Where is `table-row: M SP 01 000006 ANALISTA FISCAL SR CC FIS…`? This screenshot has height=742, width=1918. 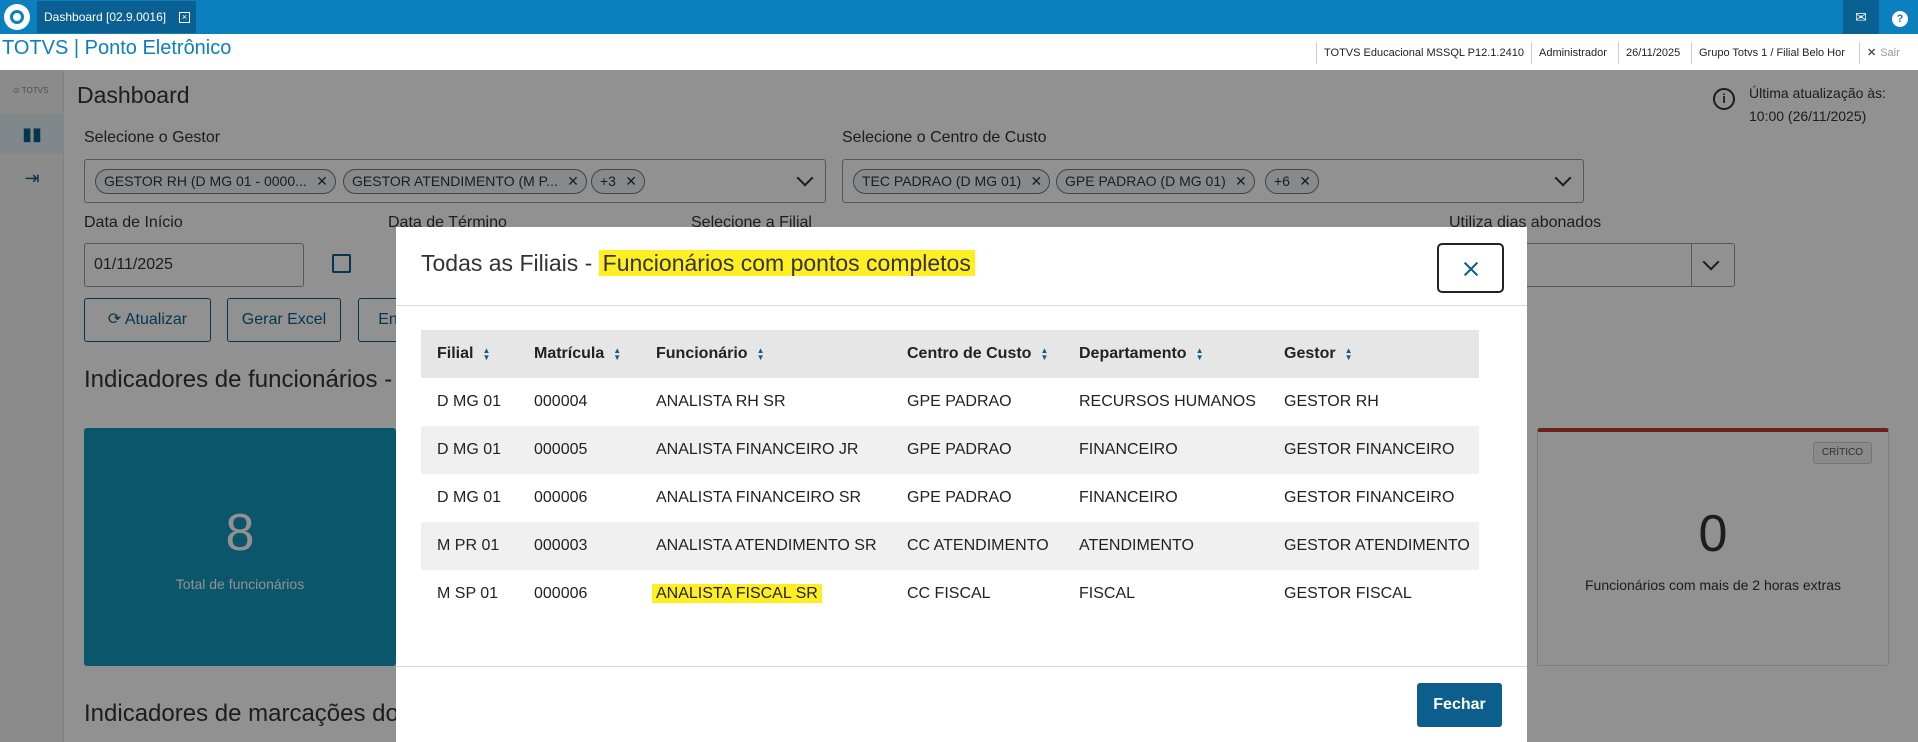
table-row: M SP 01 000006 ANALISTA FISCAL SR CC FIS… is located at coordinates (950, 594).